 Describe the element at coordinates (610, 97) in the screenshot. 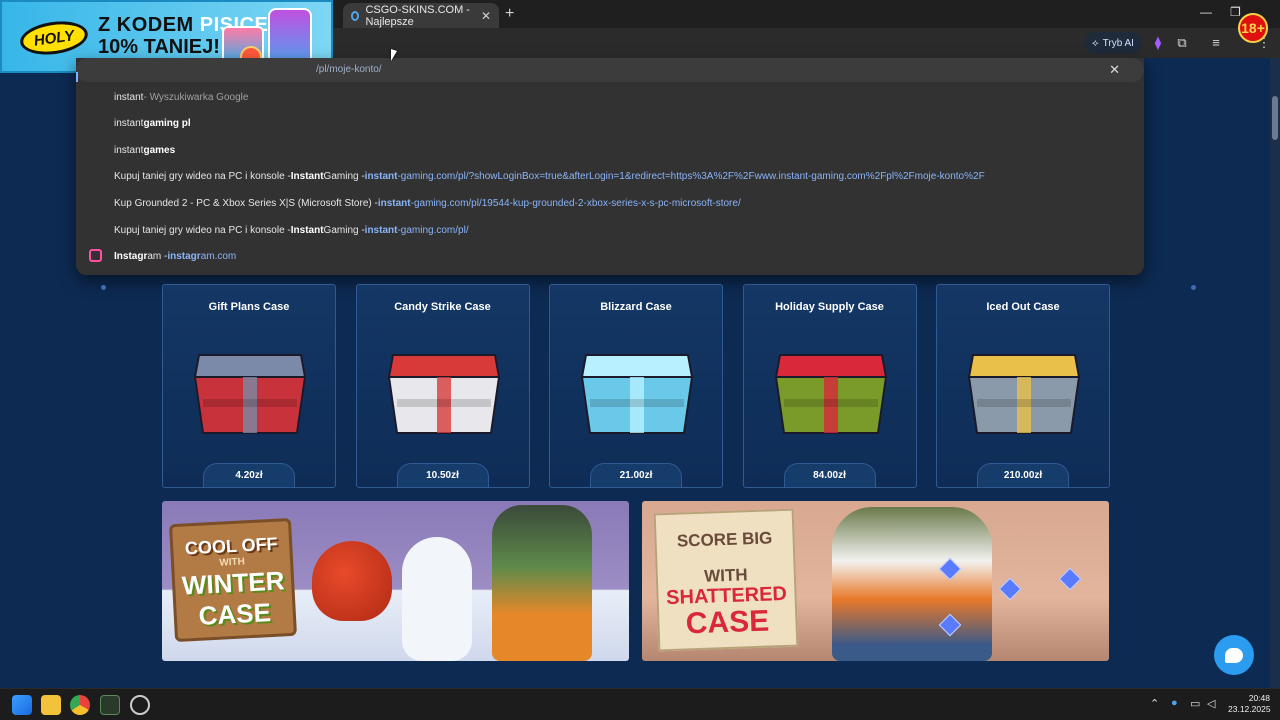

I see `omnibox-suggestion: instant - Wyszukiwarka Google` at that location.